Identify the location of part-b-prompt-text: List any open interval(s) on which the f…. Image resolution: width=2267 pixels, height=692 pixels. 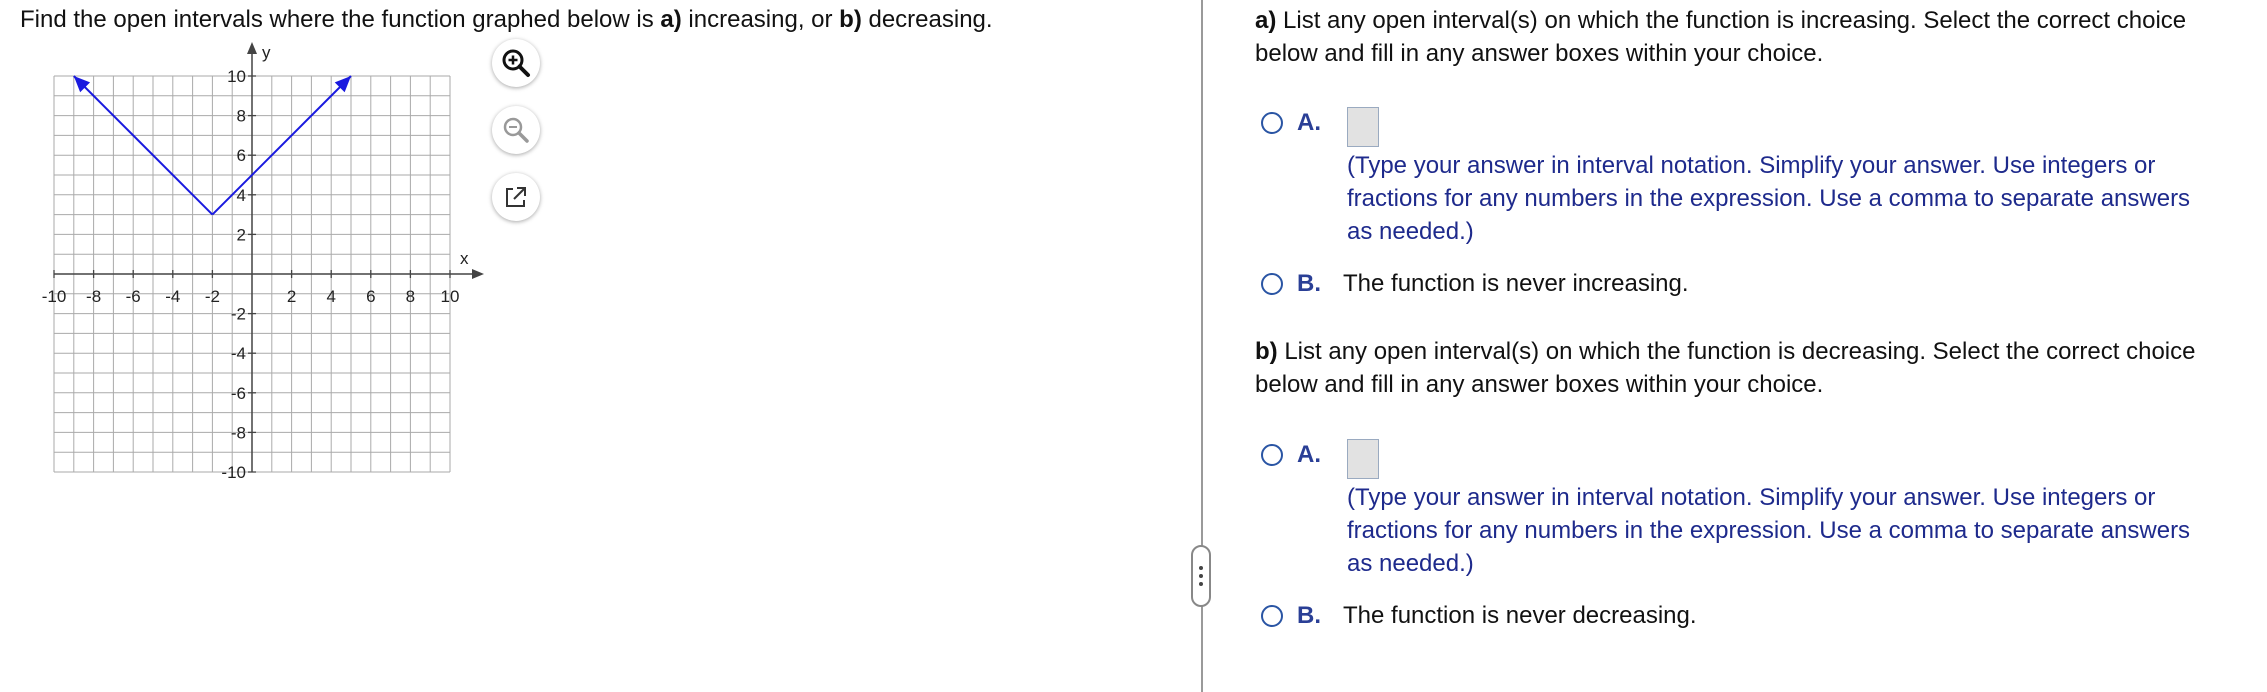
(1736, 351).